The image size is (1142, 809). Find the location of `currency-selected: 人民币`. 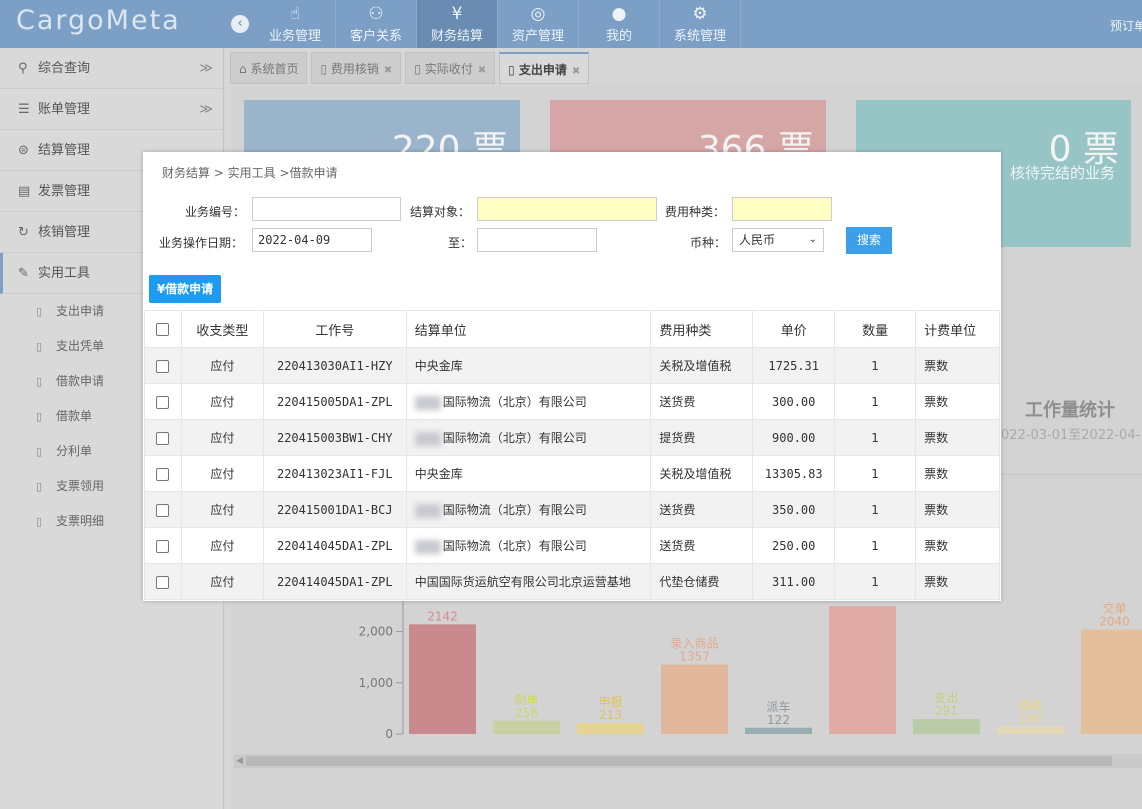

currency-selected: 人民币 is located at coordinates (757, 240).